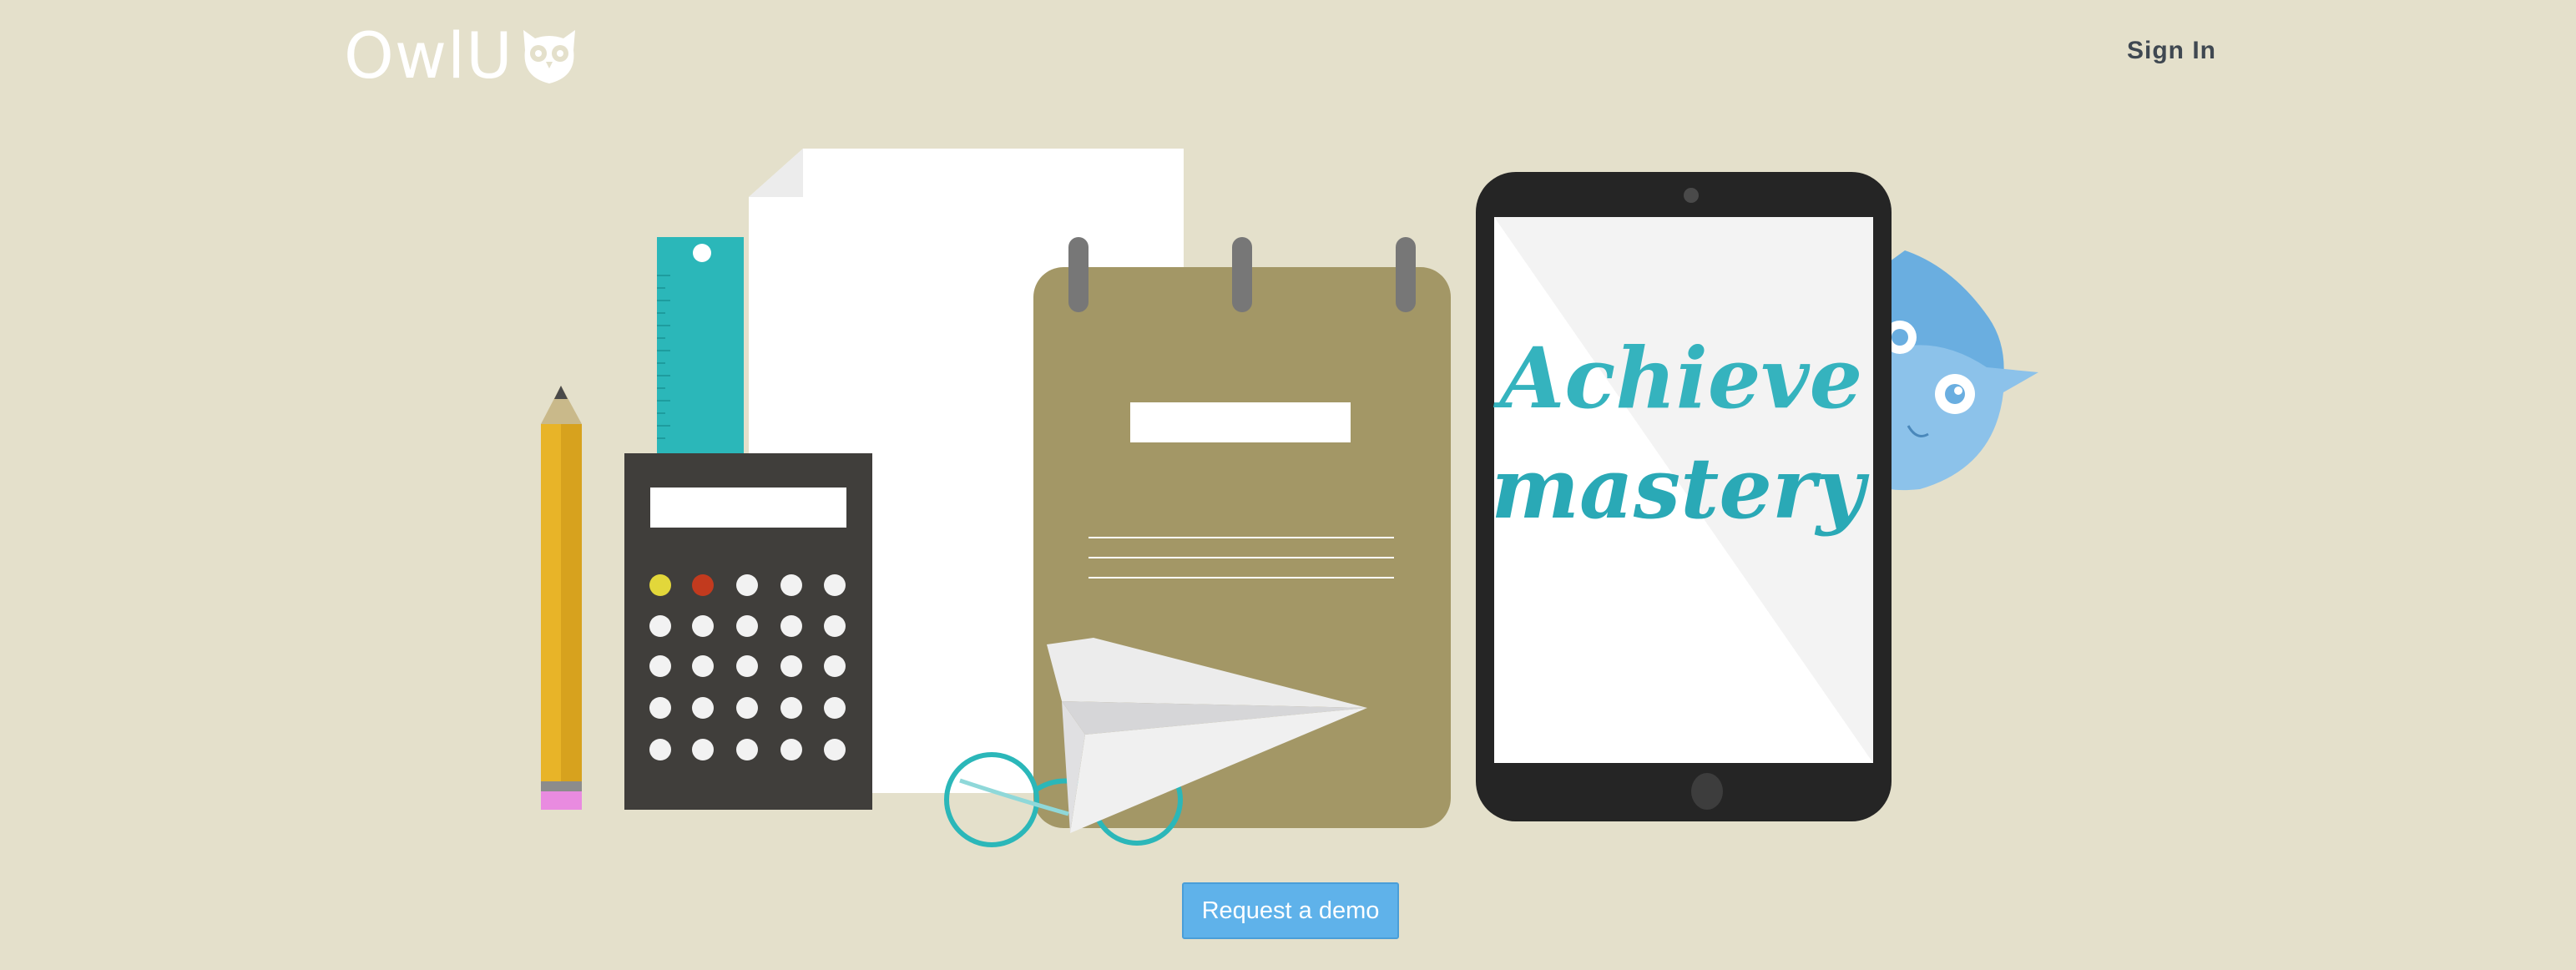 The height and width of the screenshot is (970, 2576). I want to click on tablet-headline-line2: mastery, so click(1680, 488).